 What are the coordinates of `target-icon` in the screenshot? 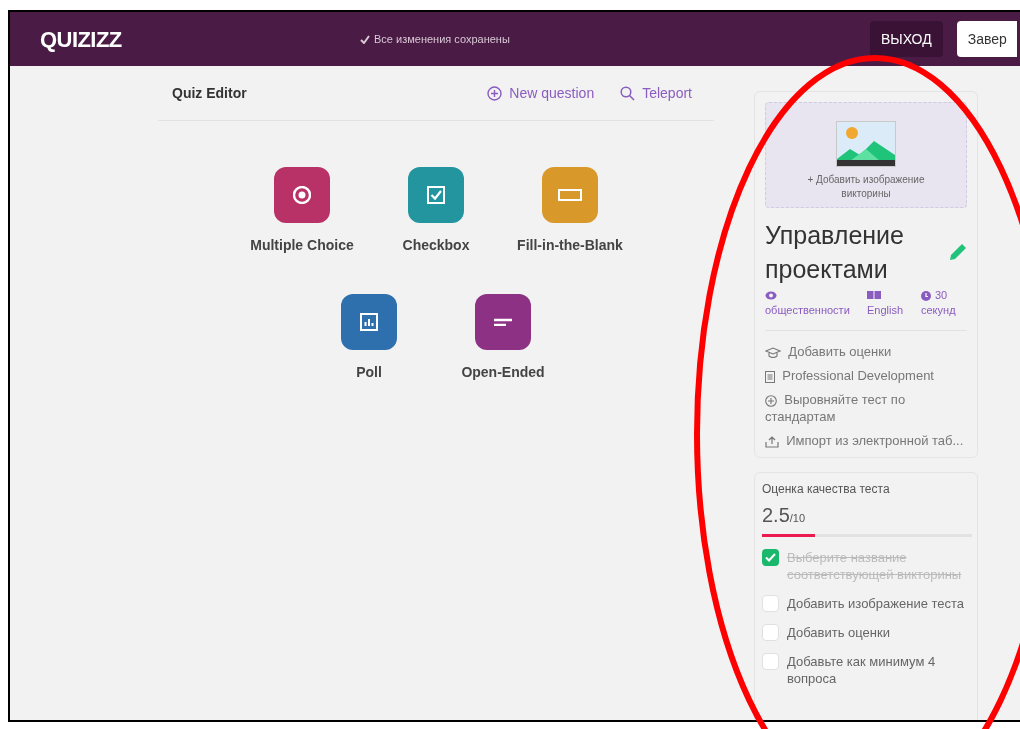 It's located at (302, 195).